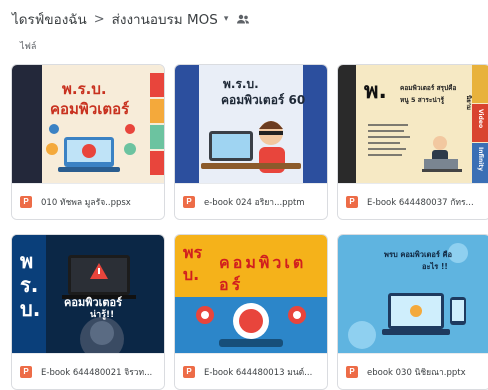 This screenshot has height=390, width=488. I want to click on breadcrumb-my-drive: ไดรฟ์ของฉัน, so click(49, 19).